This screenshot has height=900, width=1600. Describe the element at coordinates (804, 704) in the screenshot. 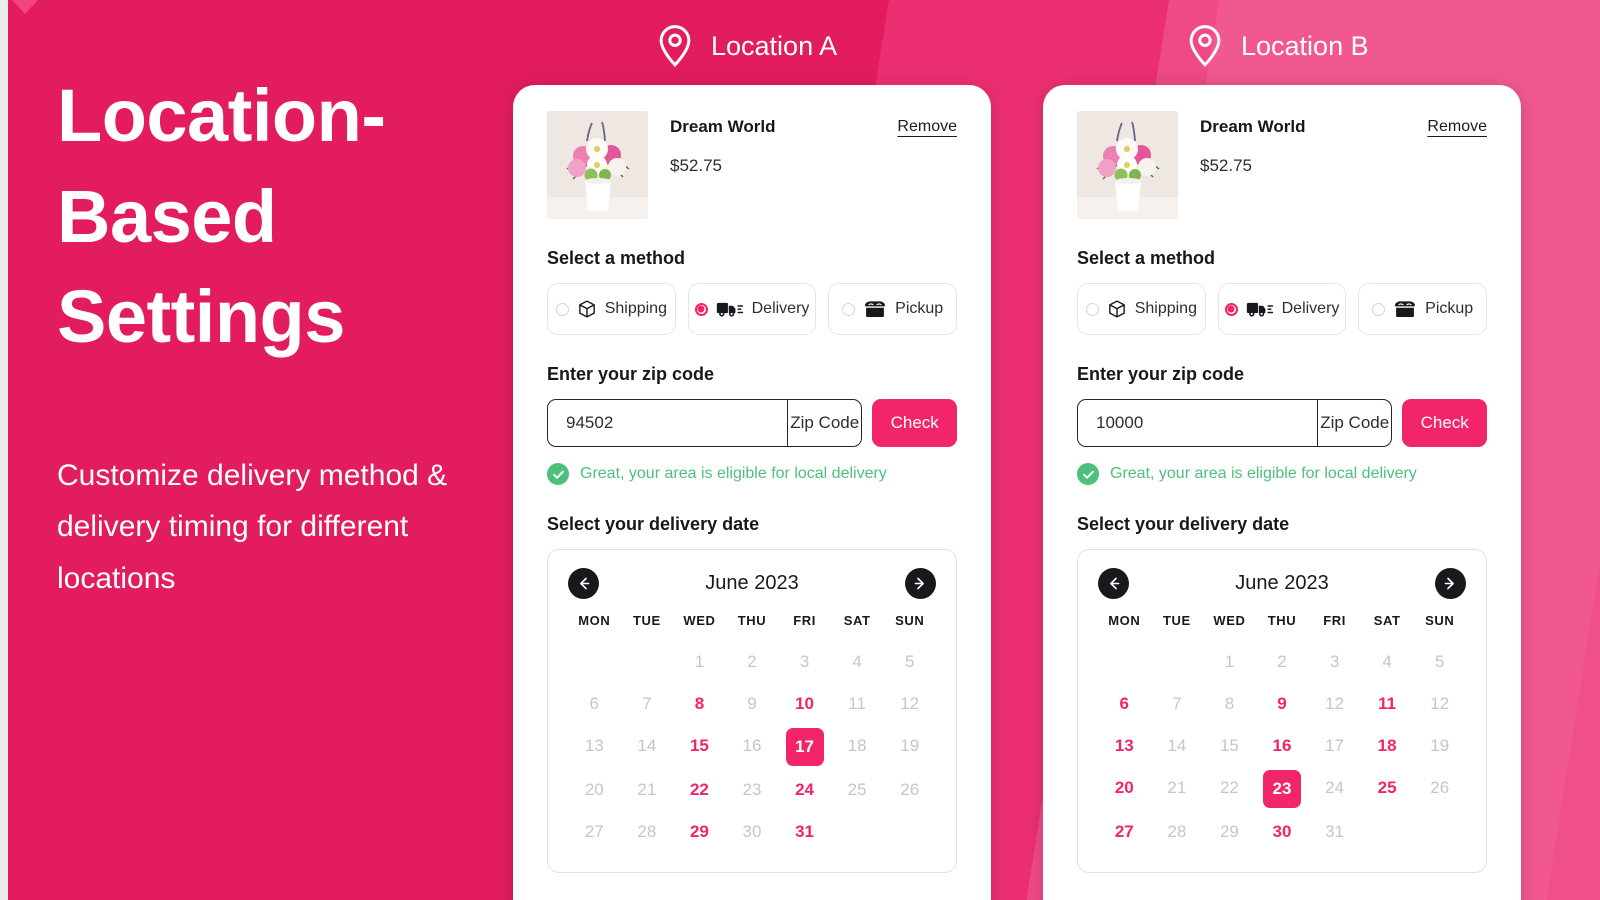

I see `calendar-day-10: 10` at that location.